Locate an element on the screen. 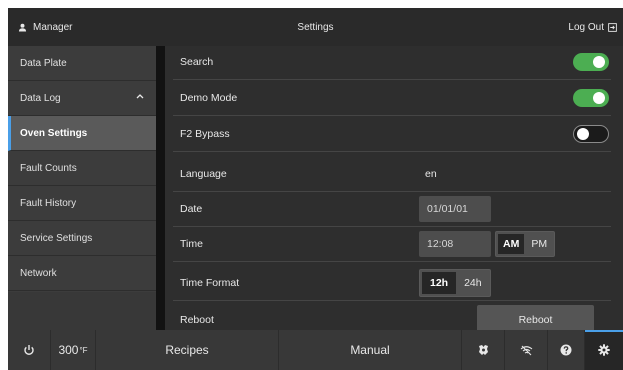  help-icon is located at coordinates (566, 350).